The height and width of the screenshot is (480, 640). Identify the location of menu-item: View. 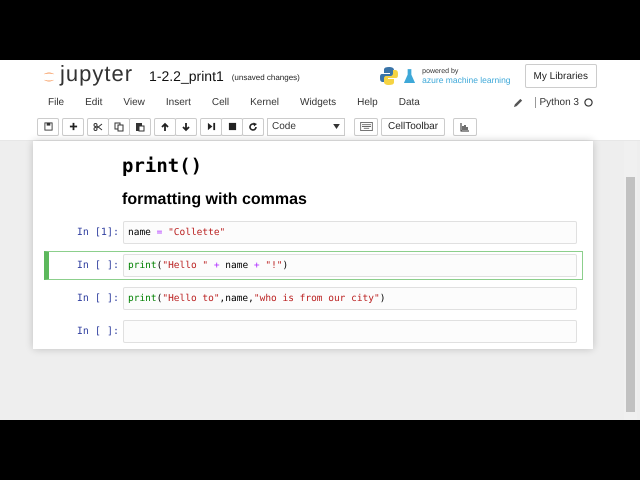
(134, 102).